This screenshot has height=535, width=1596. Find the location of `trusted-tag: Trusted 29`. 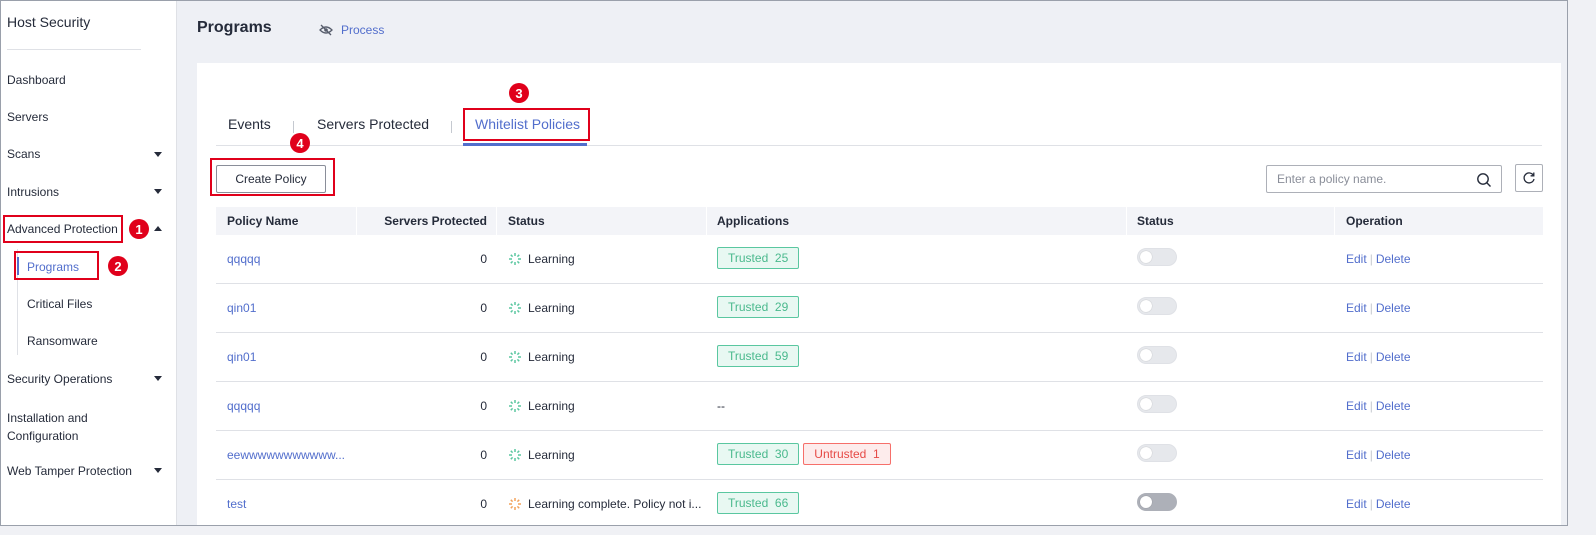

trusted-tag: Trusted 29 is located at coordinates (758, 307).